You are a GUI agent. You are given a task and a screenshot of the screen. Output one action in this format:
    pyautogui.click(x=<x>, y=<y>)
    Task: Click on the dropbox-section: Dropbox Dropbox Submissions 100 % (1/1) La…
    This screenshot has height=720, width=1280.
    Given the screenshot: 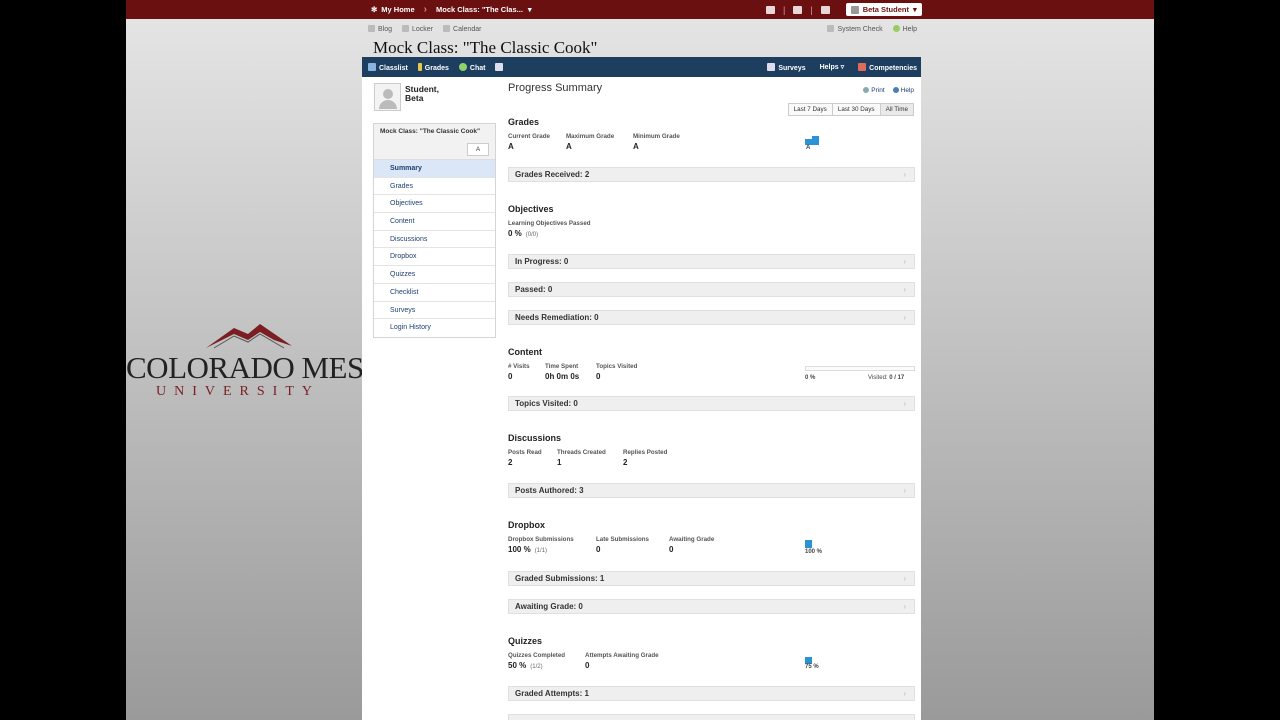 What is the action you would take?
    pyautogui.click(x=711, y=537)
    